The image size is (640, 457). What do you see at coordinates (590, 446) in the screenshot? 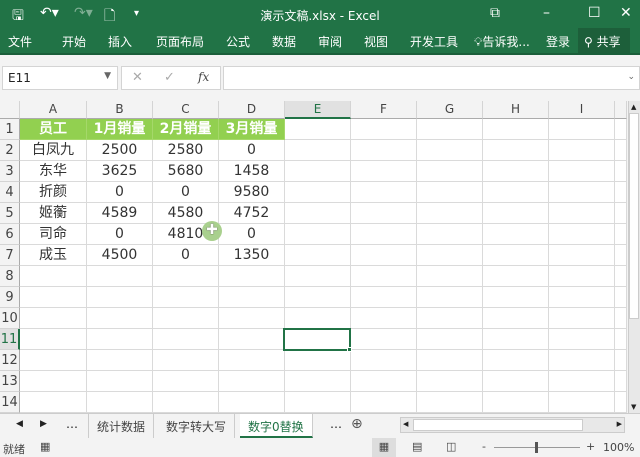
I see `zoom-in-button: +` at bounding box center [590, 446].